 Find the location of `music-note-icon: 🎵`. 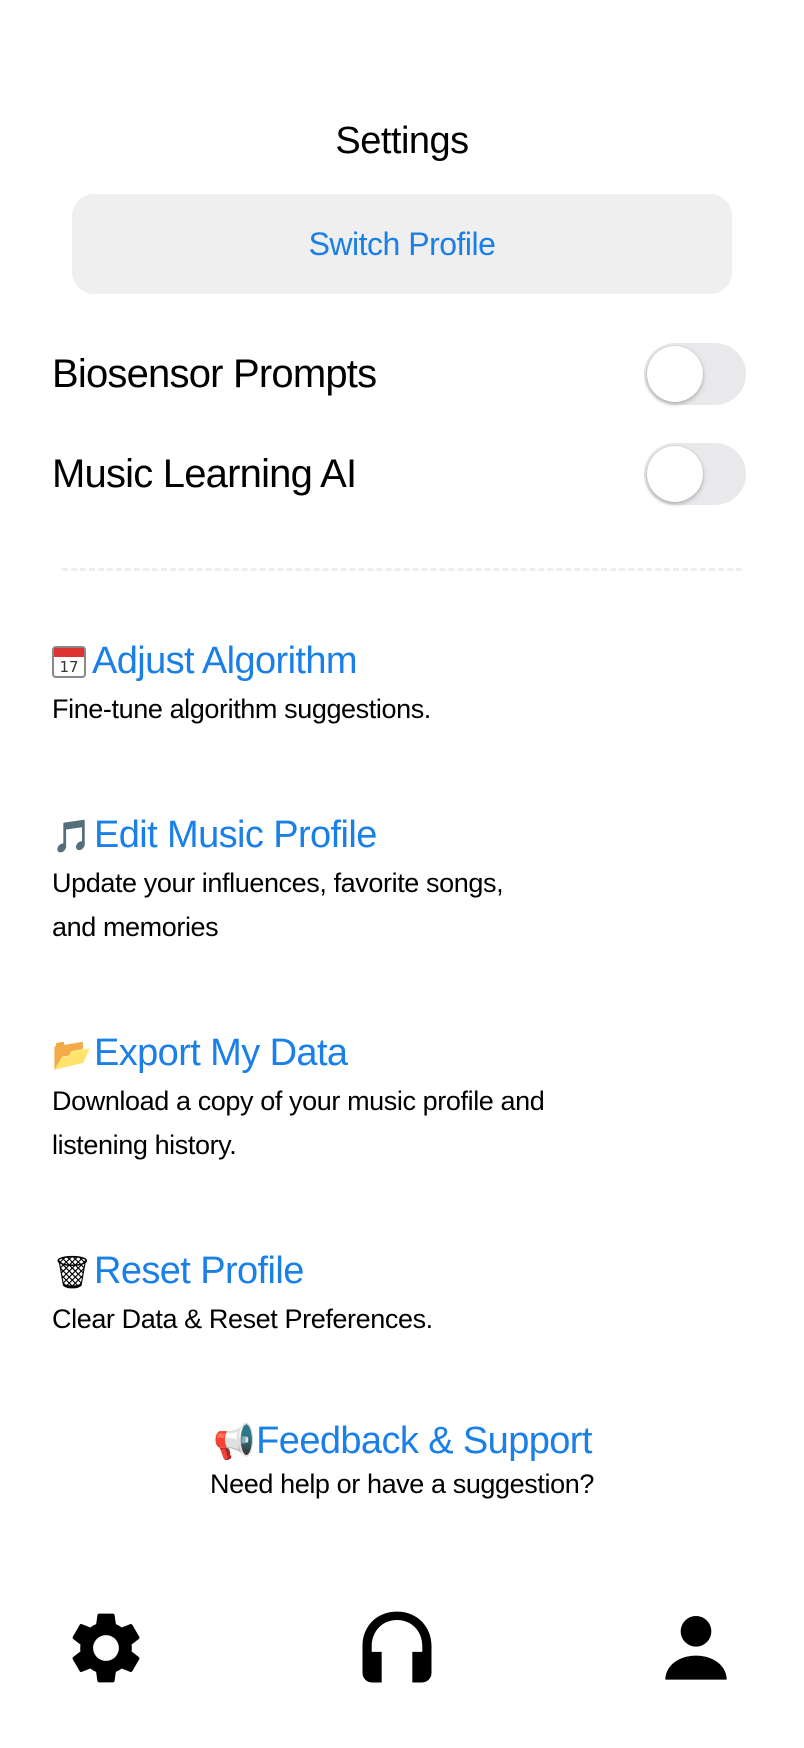

music-note-icon: 🎵 is located at coordinates (72, 835).